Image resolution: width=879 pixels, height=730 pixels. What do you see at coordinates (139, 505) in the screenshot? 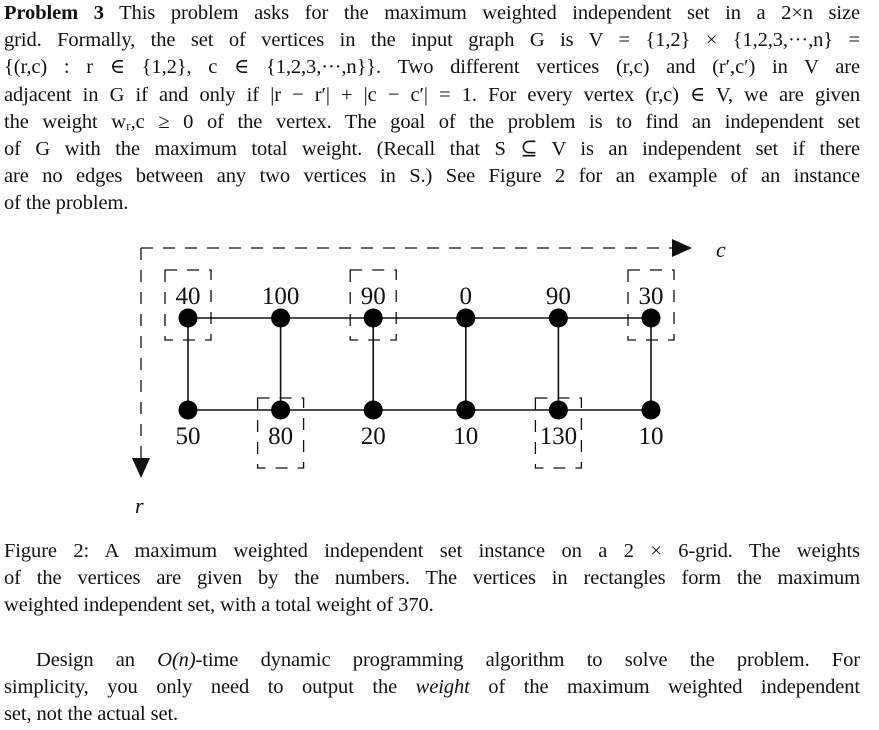
I see `row-axis-label: r` at bounding box center [139, 505].